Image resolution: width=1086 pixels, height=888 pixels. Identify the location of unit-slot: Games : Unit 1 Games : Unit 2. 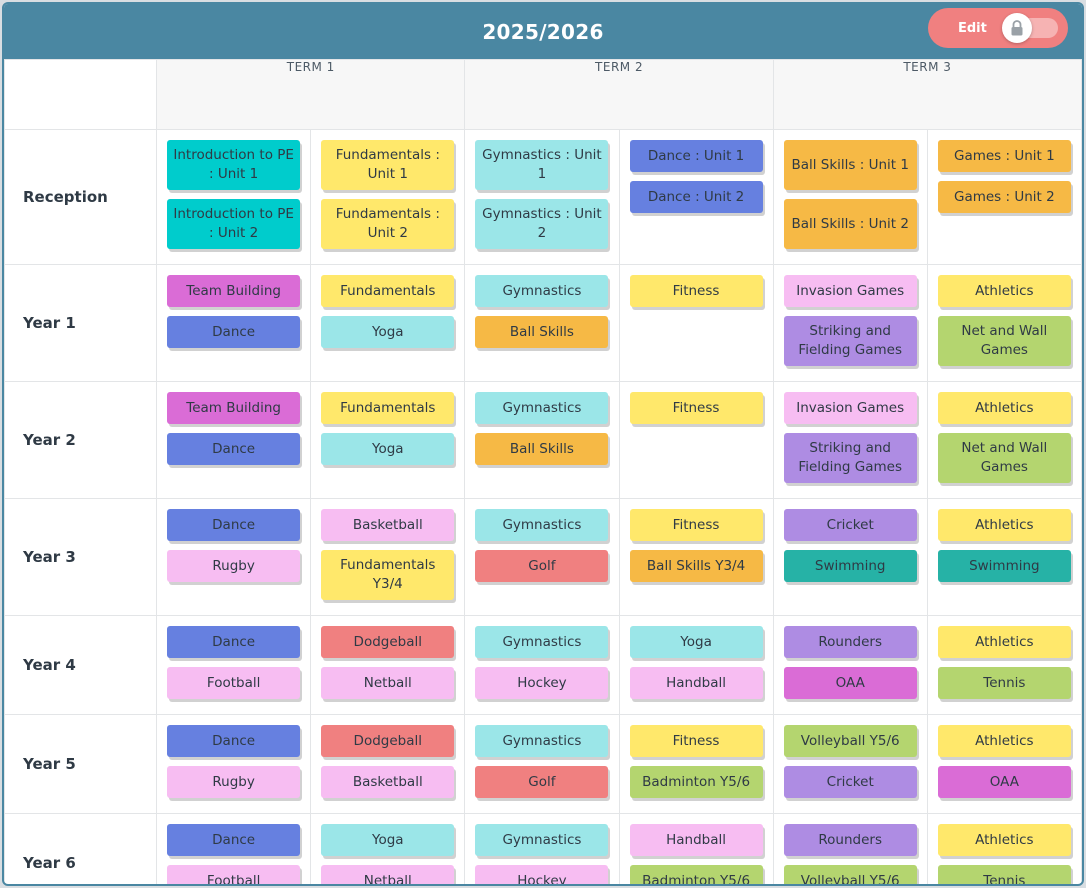
(1004, 197).